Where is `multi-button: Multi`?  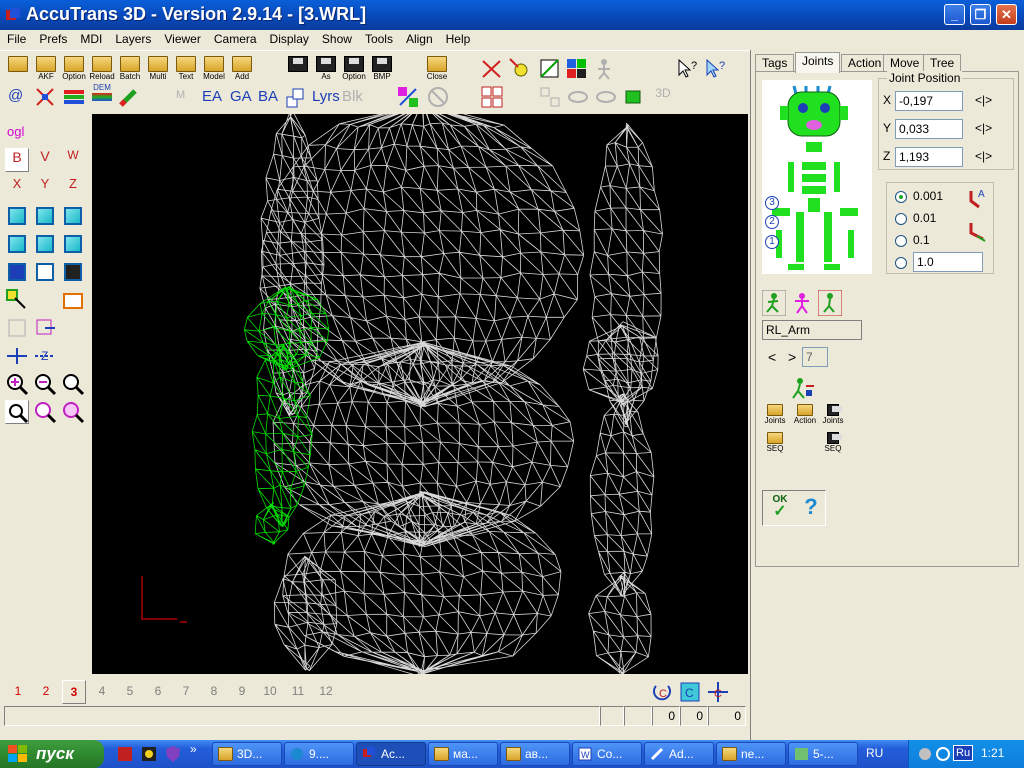 multi-button: Multi is located at coordinates (158, 69).